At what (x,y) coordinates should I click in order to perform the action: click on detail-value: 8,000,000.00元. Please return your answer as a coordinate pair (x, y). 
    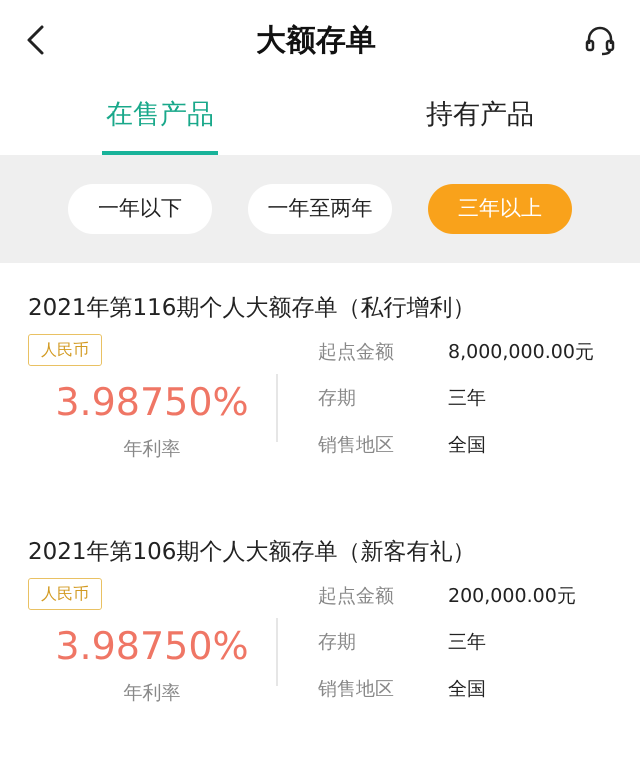
    Looking at the image, I should click on (521, 352).